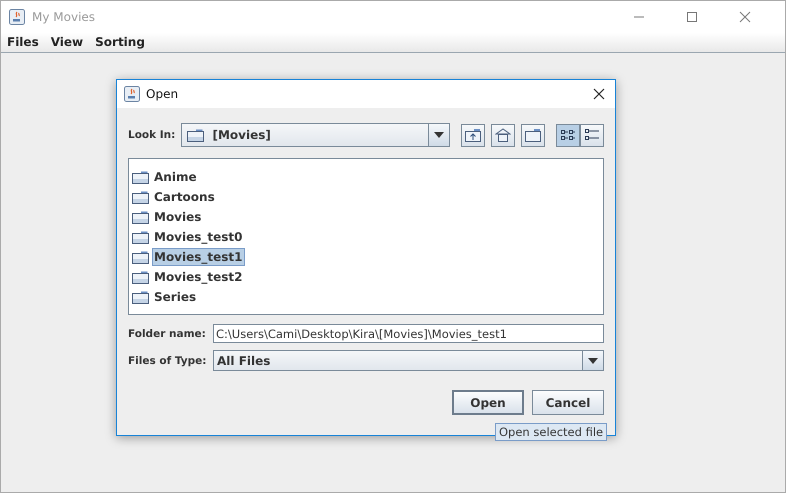  What do you see at coordinates (167, 334) in the screenshot?
I see `field-label: Folder name:` at bounding box center [167, 334].